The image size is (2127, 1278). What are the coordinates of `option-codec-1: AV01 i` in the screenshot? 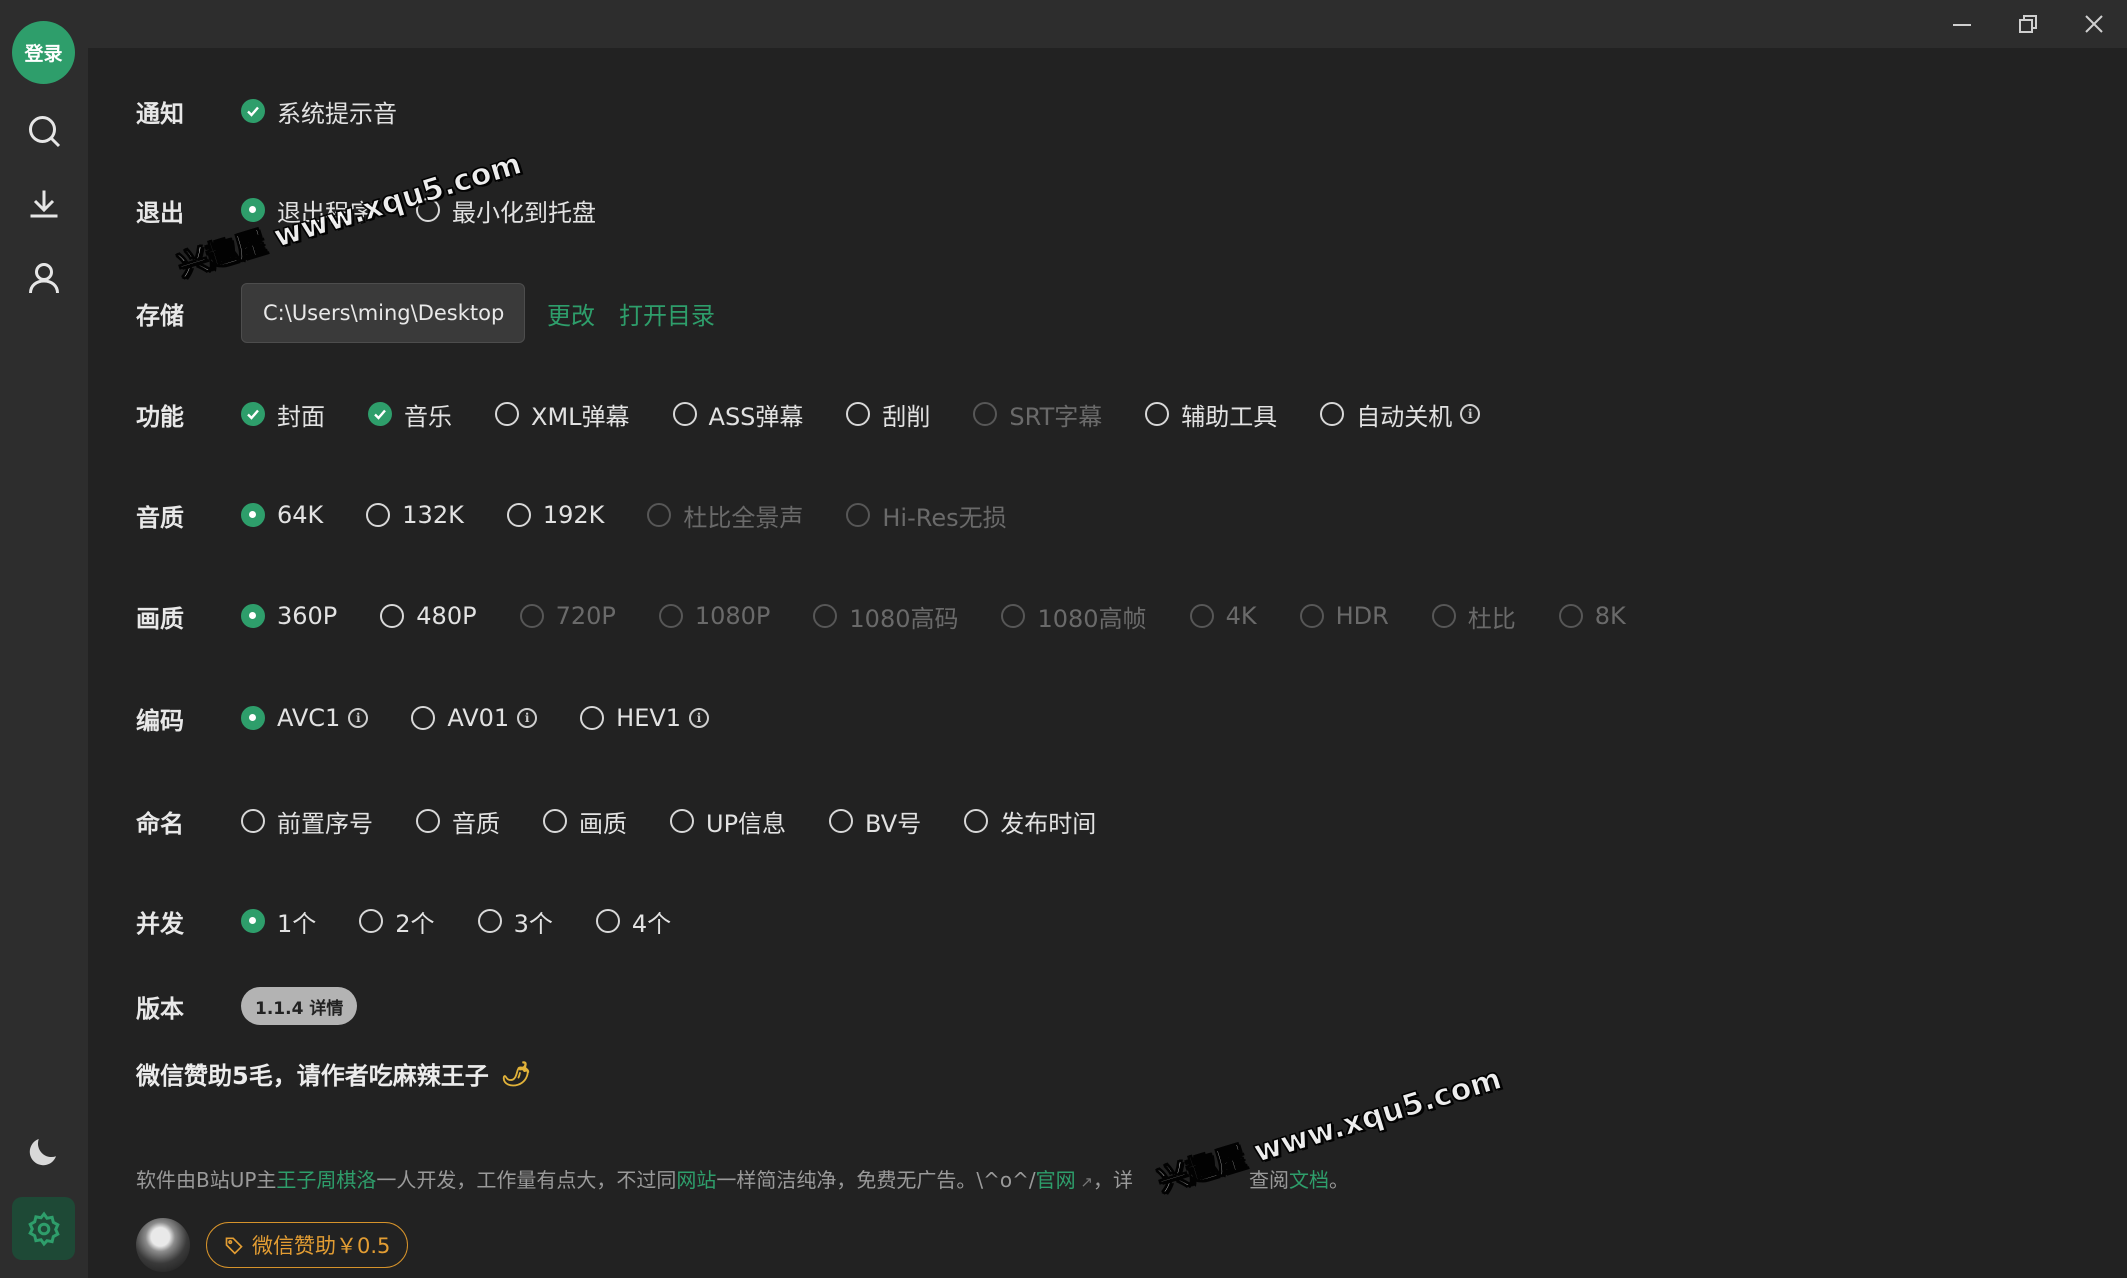 It's located at (474, 718).